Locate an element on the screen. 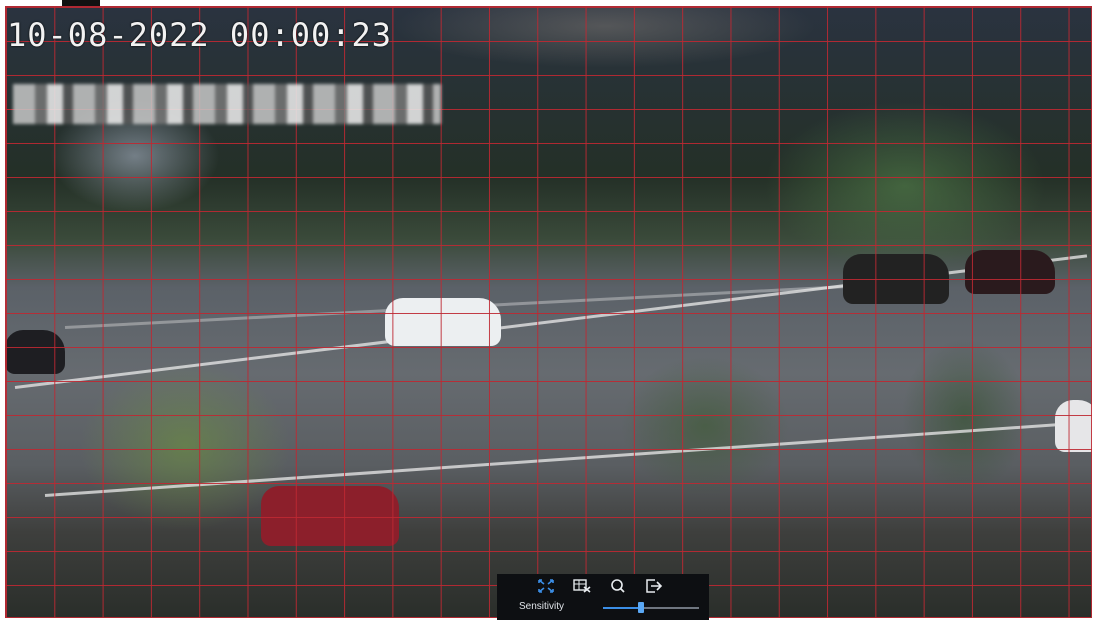  blurred-channel-label is located at coordinates (227, 104).